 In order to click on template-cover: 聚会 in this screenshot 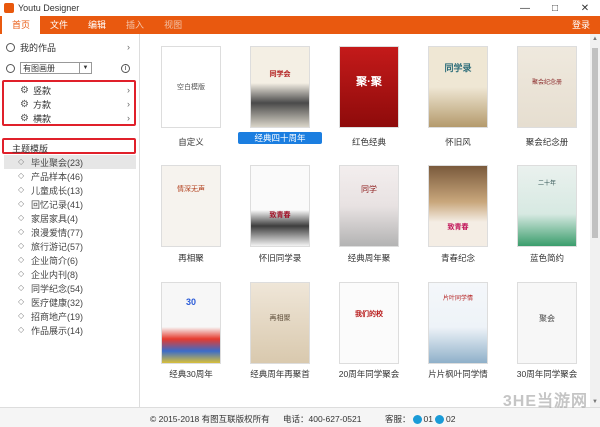, I will do `click(547, 323)`.